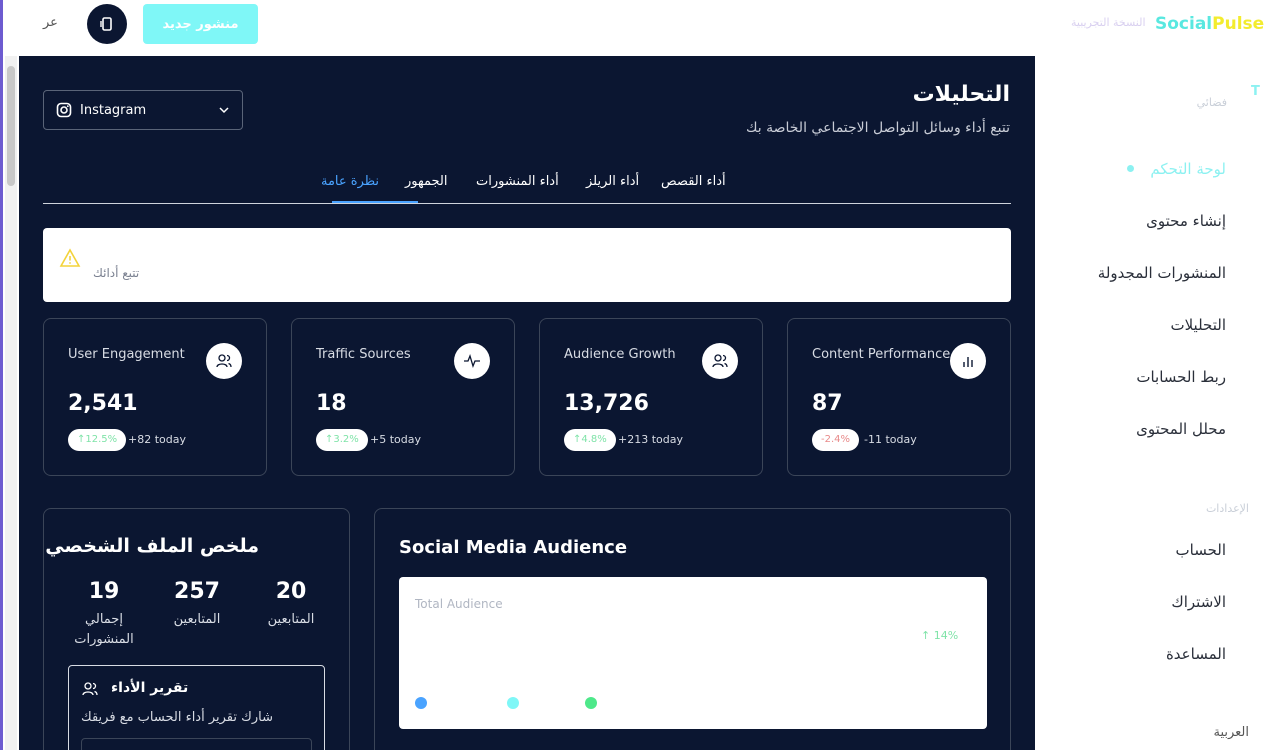 The width and height of the screenshot is (1287, 750). I want to click on audience-title: Social Media Audience, so click(513, 547).